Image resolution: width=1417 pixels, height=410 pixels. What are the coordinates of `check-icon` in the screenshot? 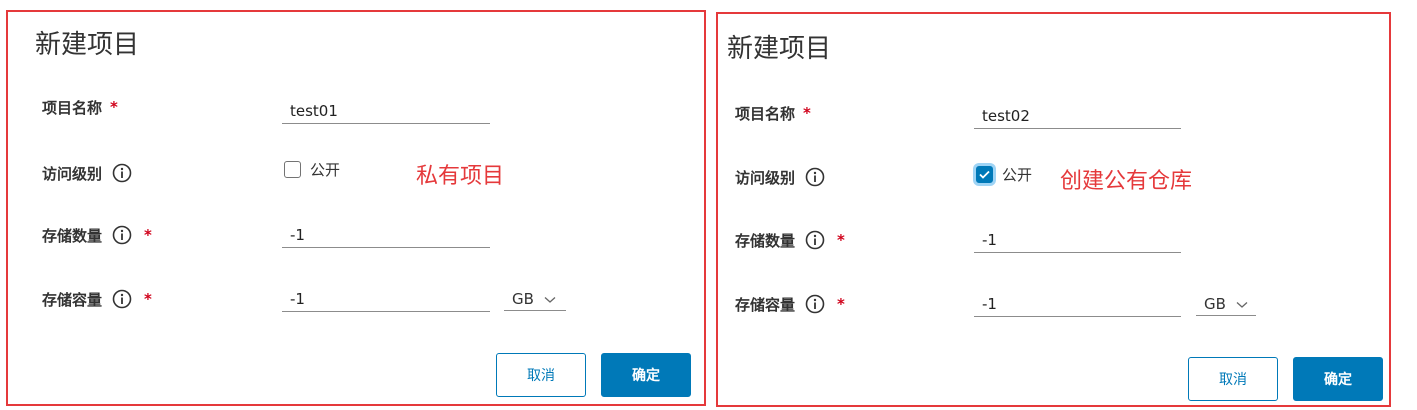 It's located at (984, 174).